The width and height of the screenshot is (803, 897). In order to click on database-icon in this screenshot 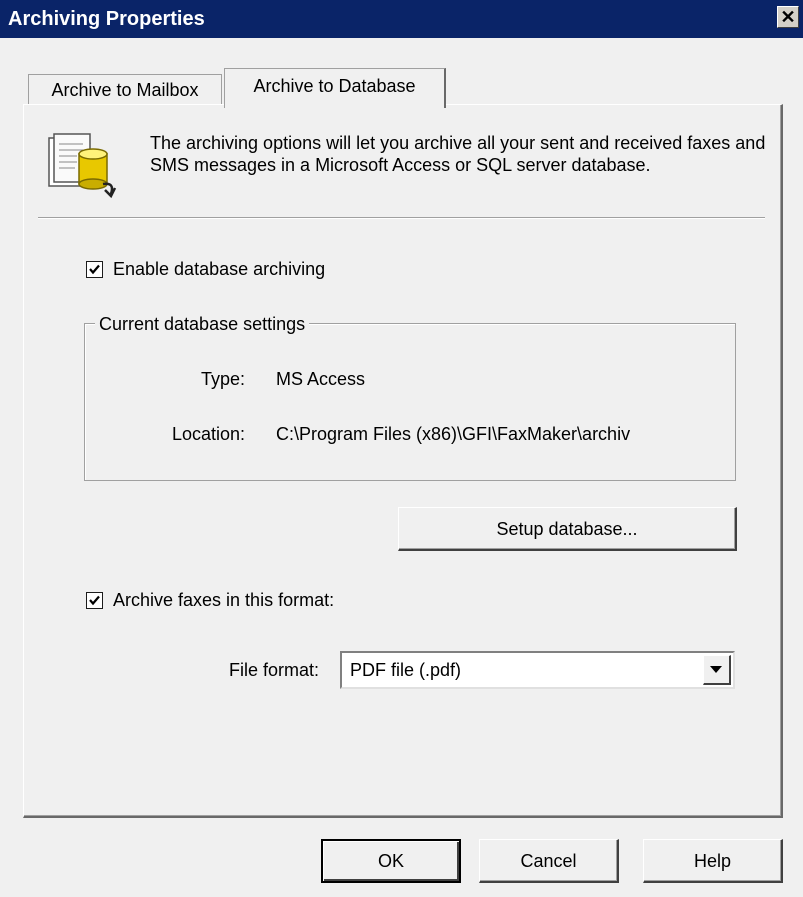, I will do `click(82, 166)`.